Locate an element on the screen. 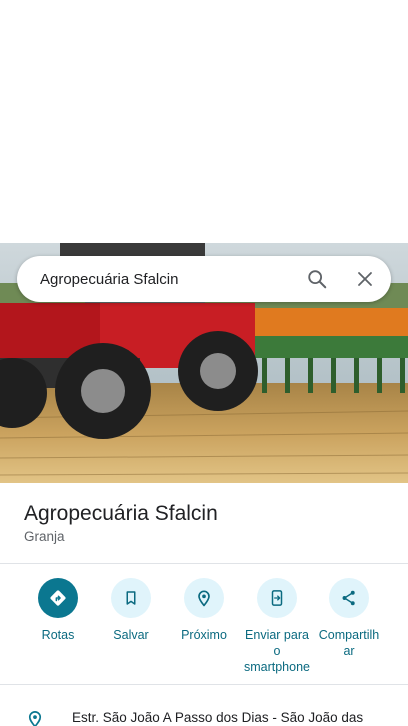 The width and height of the screenshot is (408, 726). bookmark-icon is located at coordinates (131, 598).